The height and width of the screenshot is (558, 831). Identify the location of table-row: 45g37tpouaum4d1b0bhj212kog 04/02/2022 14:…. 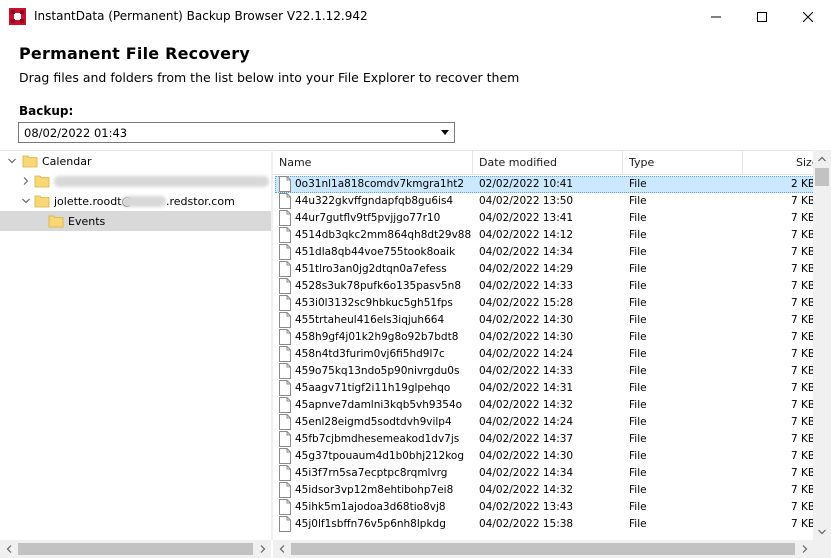
(543, 456).